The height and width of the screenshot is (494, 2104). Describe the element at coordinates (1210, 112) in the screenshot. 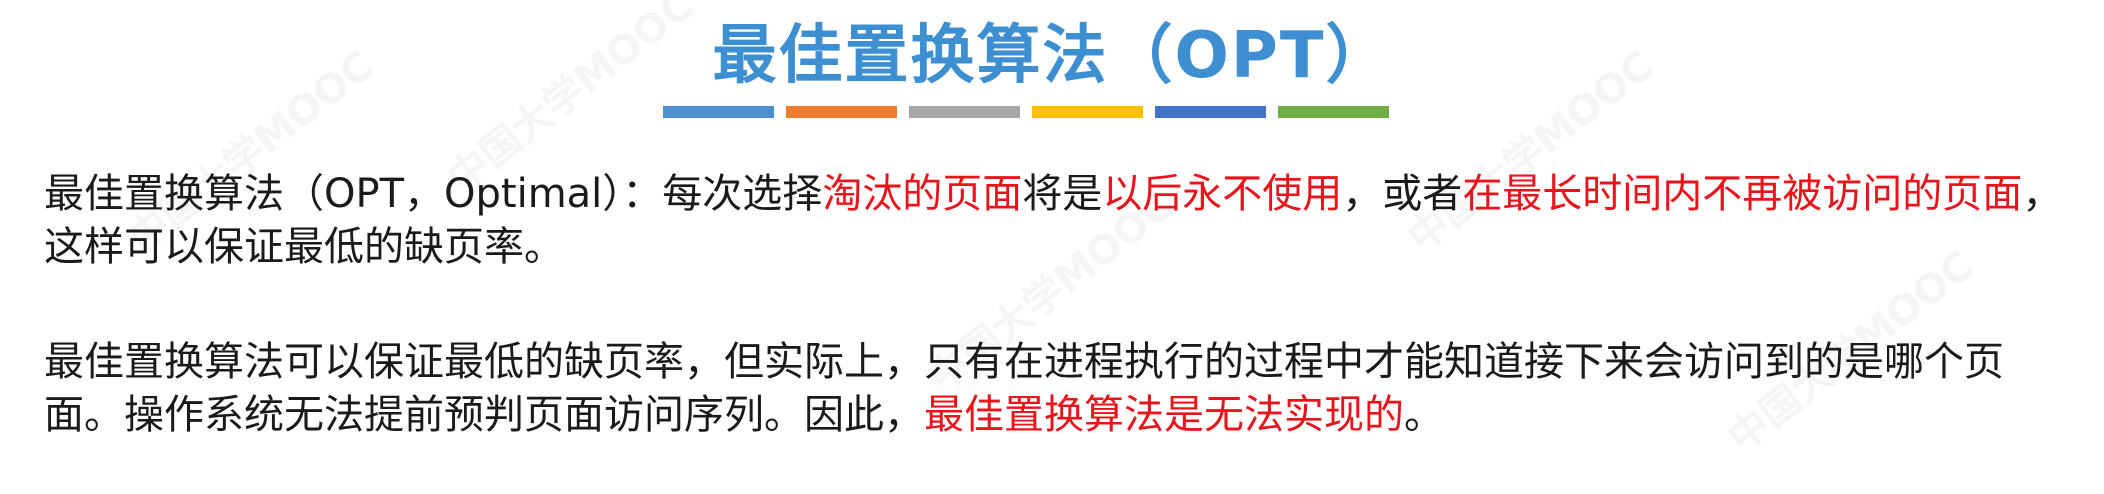

I see `underline-segment-darkblue` at that location.